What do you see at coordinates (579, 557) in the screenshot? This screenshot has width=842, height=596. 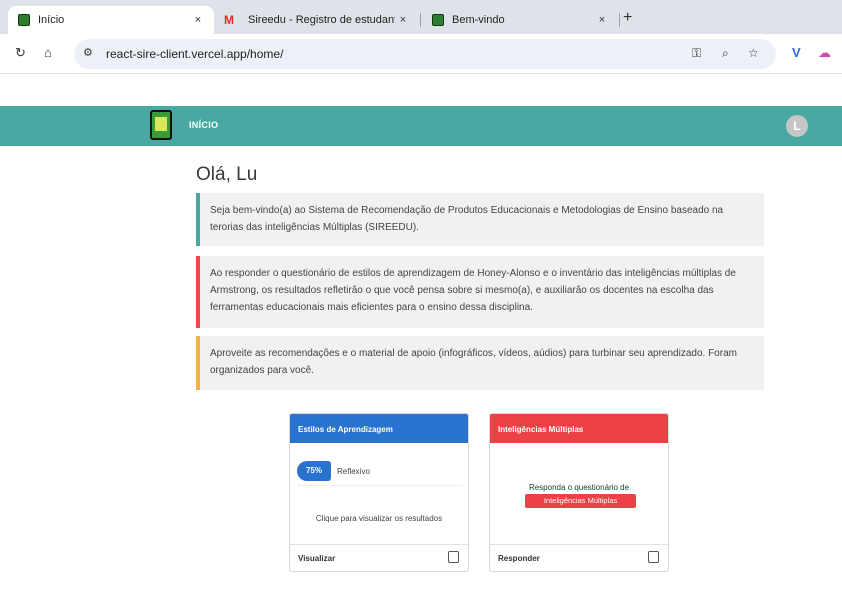 I see `answer-questionnaire-button: Responder` at bounding box center [579, 557].